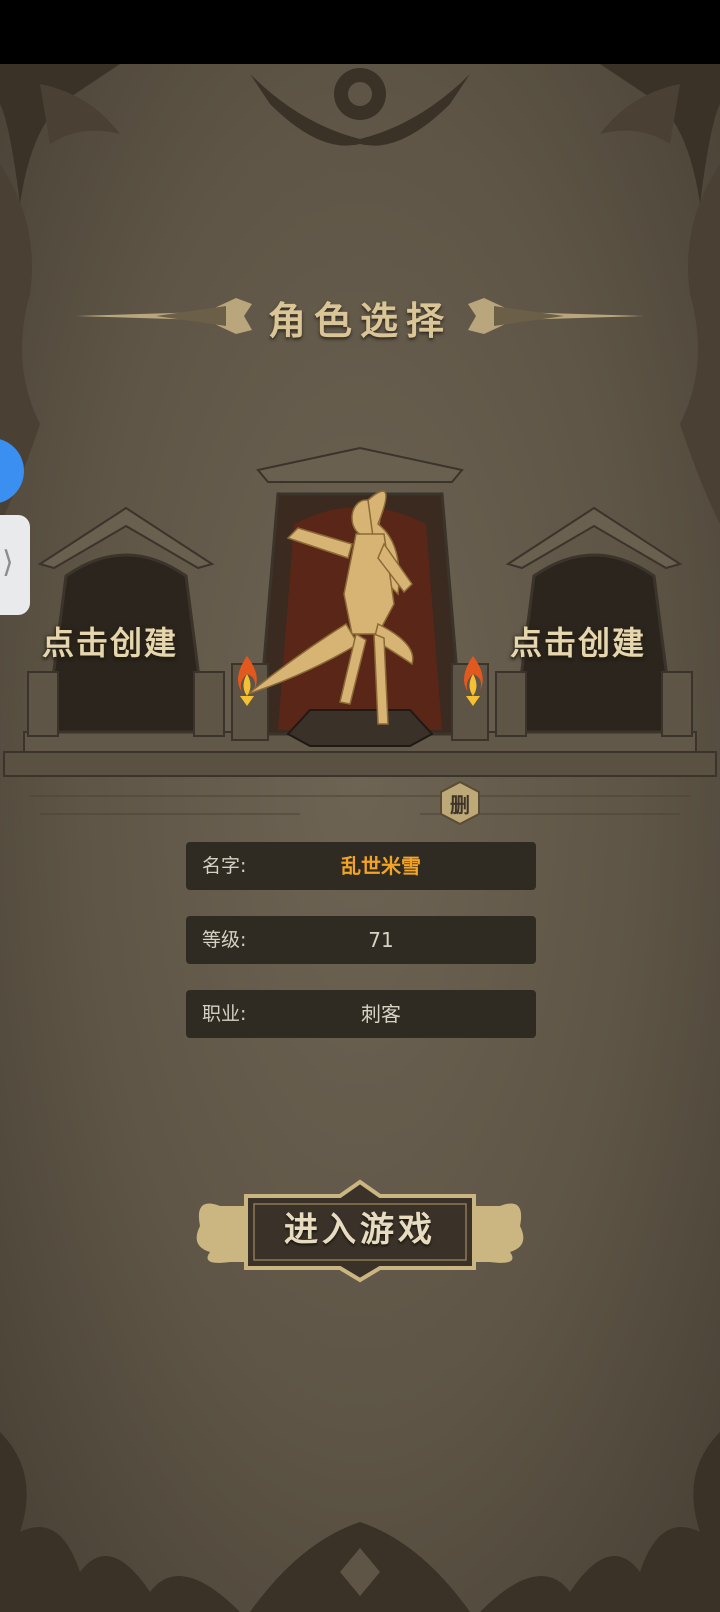 Image resolution: width=720 pixels, height=1612 pixels. I want to click on info-row-class: 职业: 刺客, so click(361, 1014).